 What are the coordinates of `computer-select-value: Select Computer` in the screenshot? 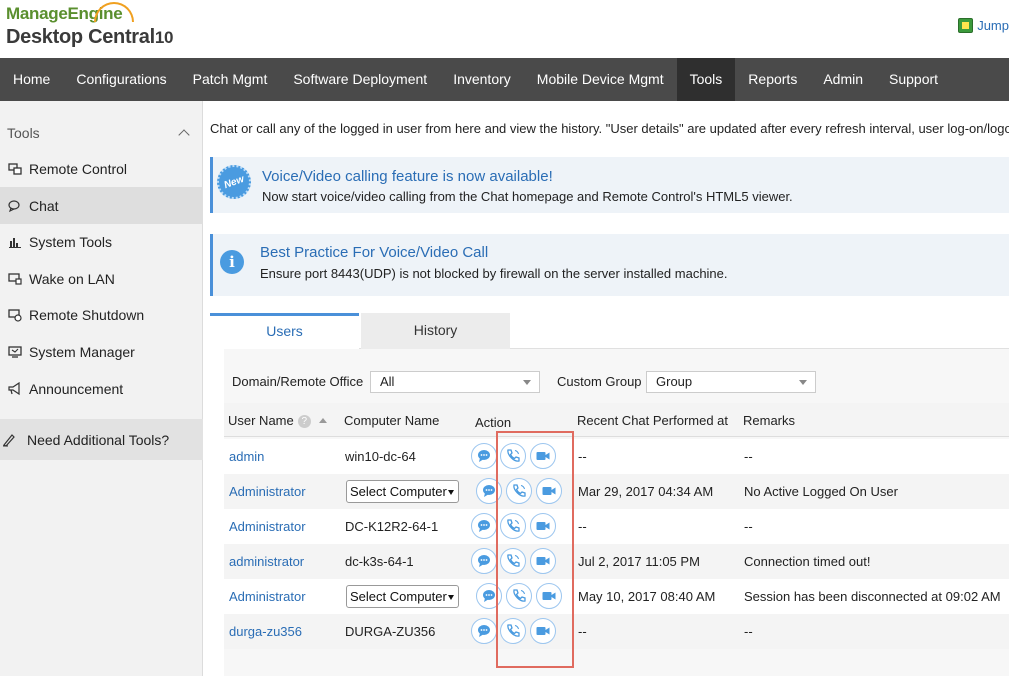 It's located at (398, 596).